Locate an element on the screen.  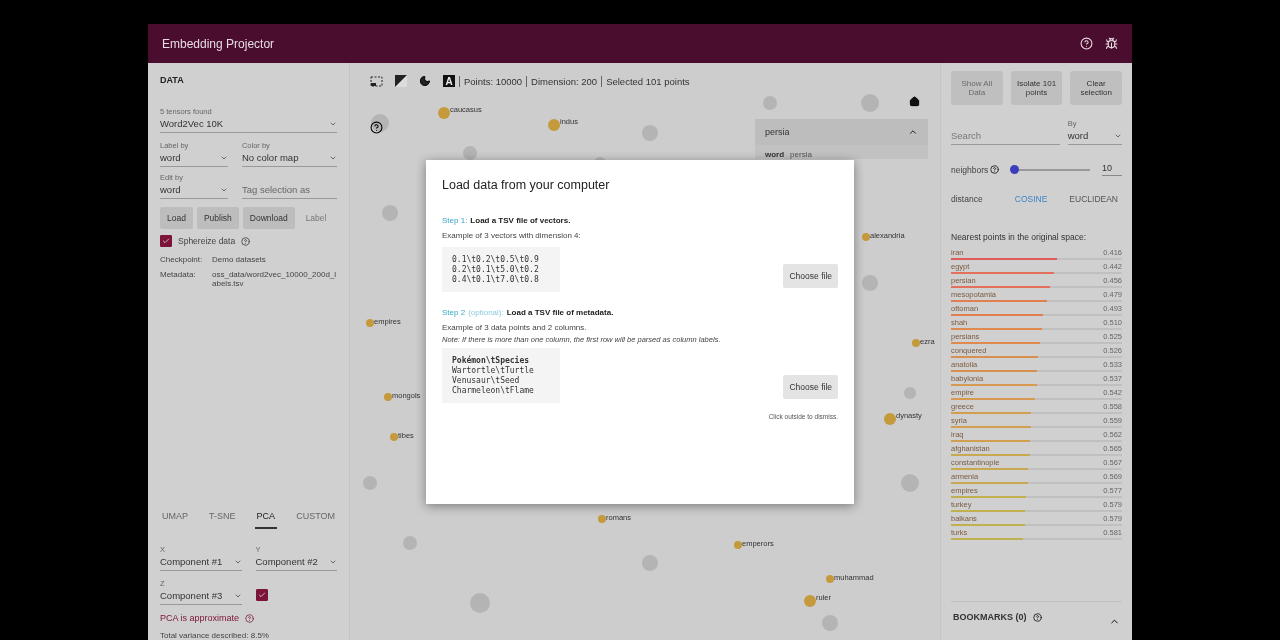
home-icon is located at coordinates (914, 101).